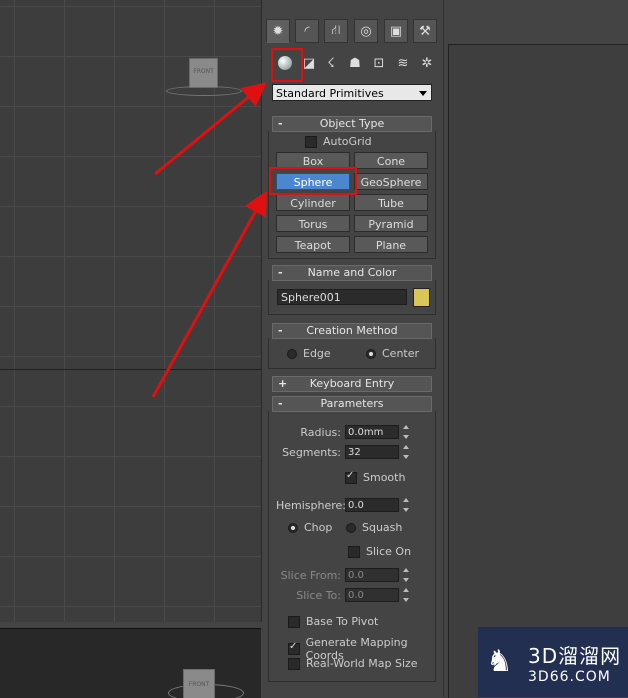 Image resolution: width=628 pixels, height=698 pixels. What do you see at coordinates (278, 31) in the screenshot?
I see `create-tab-icon: ✹` at bounding box center [278, 31].